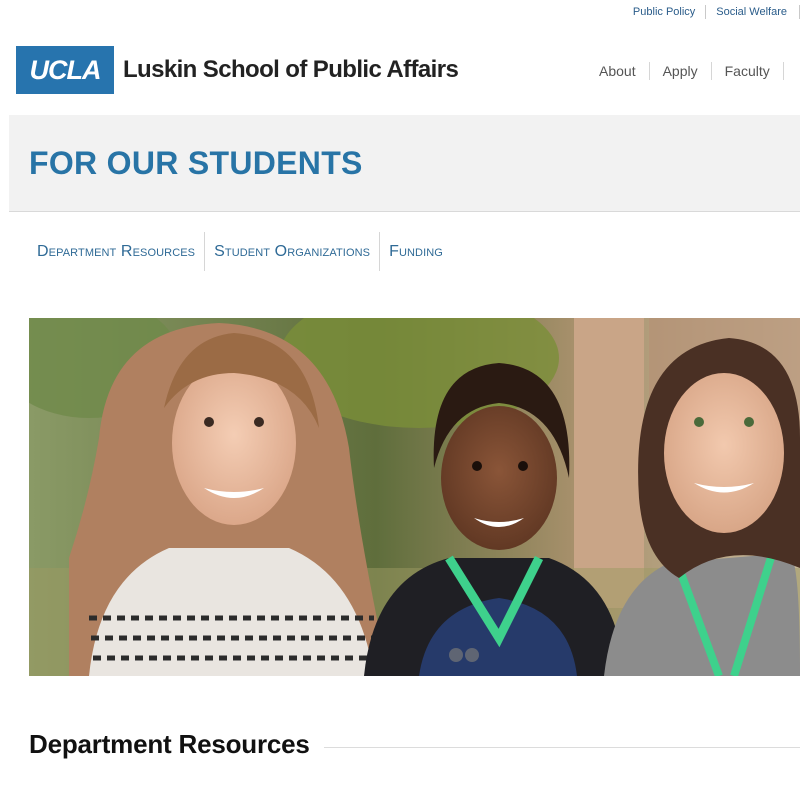 The width and height of the screenshot is (800, 800). Describe the element at coordinates (681, 71) in the screenshot. I see `nav-apply: Apply` at that location.